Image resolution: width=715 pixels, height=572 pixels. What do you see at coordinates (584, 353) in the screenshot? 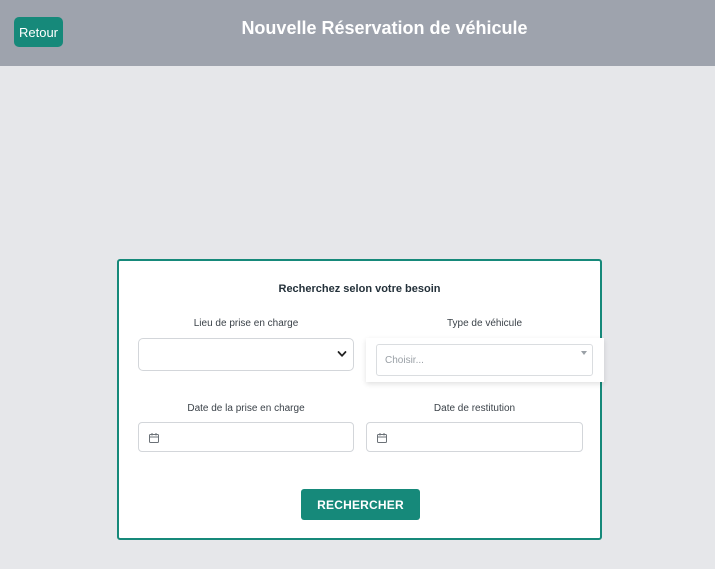
I see `caret-down-icon` at bounding box center [584, 353].